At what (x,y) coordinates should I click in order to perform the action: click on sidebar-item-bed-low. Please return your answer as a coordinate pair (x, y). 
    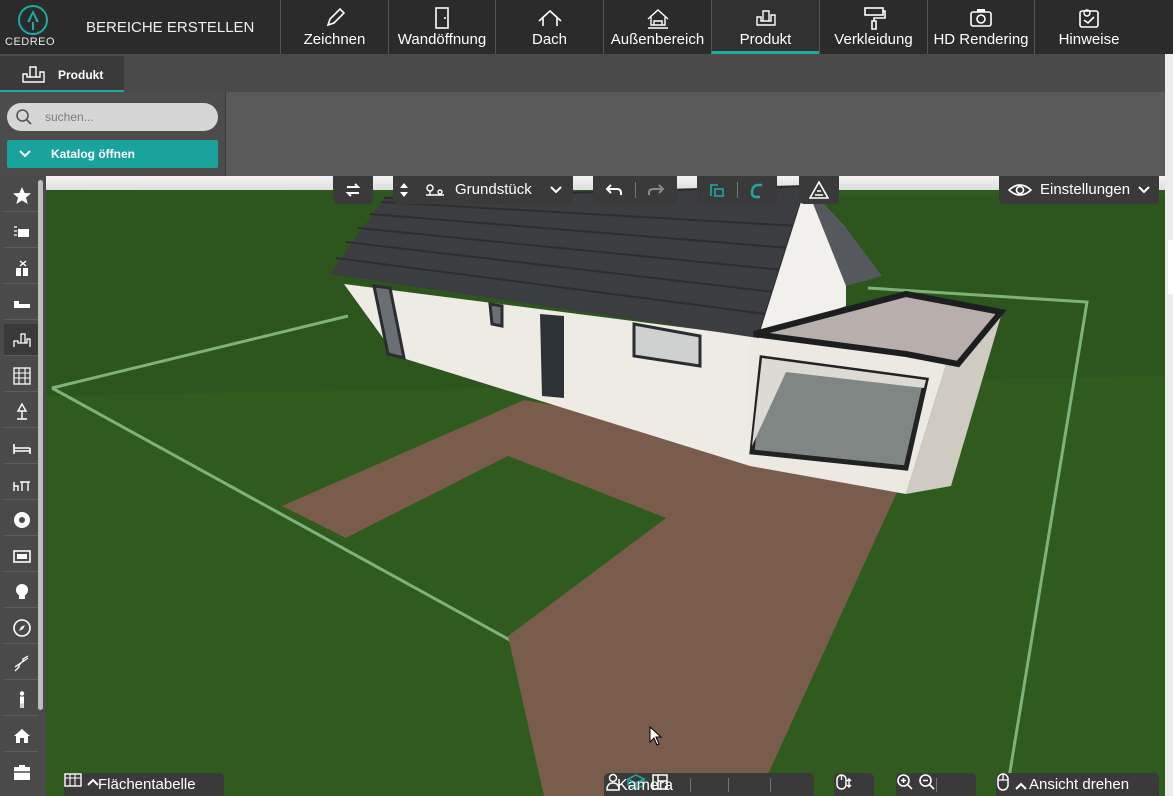
    Looking at the image, I should click on (21, 304).